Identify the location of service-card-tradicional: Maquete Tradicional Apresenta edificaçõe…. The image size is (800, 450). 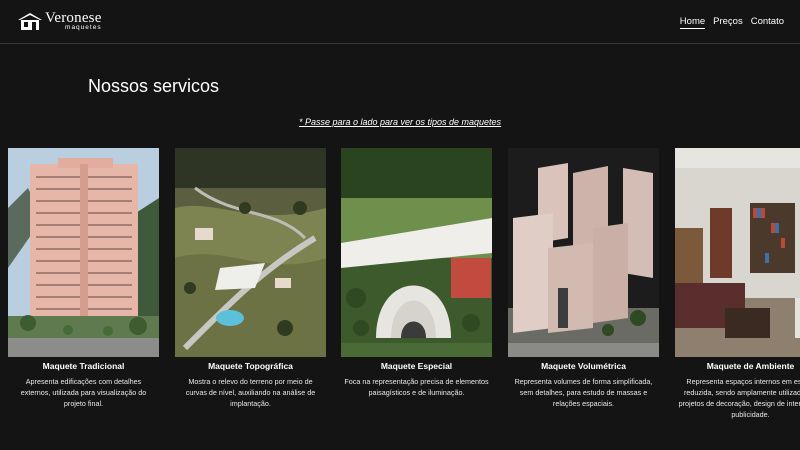
(83, 278).